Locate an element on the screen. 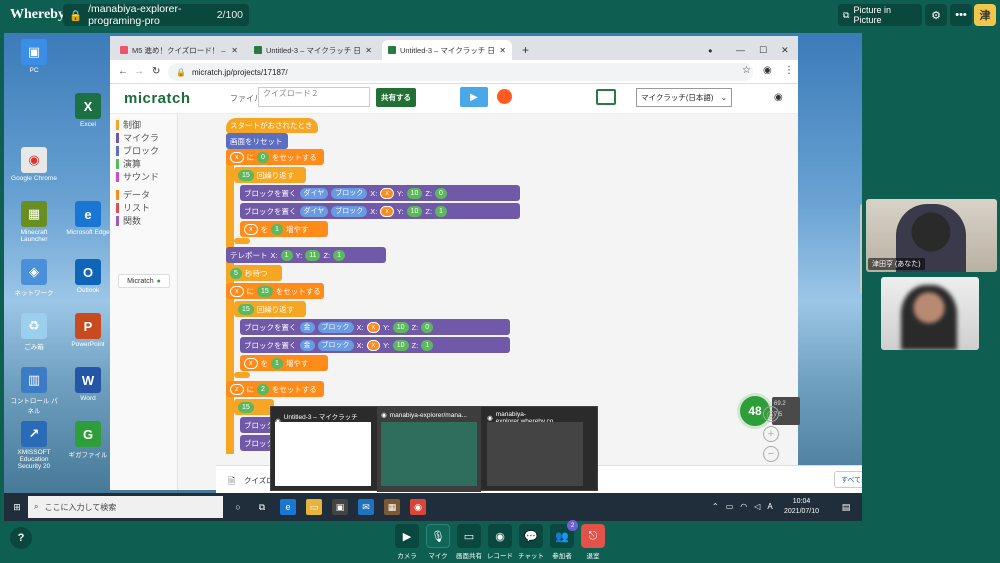 The image size is (1000, 563). taskbar-search-input: ⌕ ここに入力して検索 is located at coordinates (125, 507).